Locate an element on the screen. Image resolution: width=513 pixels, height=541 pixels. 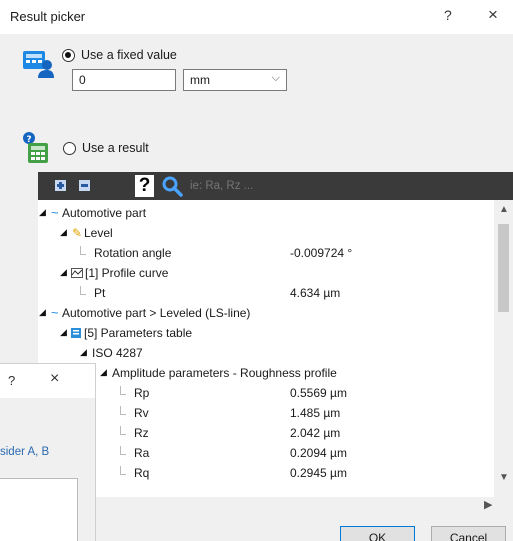
ok-button: OK is located at coordinates (377, 533).